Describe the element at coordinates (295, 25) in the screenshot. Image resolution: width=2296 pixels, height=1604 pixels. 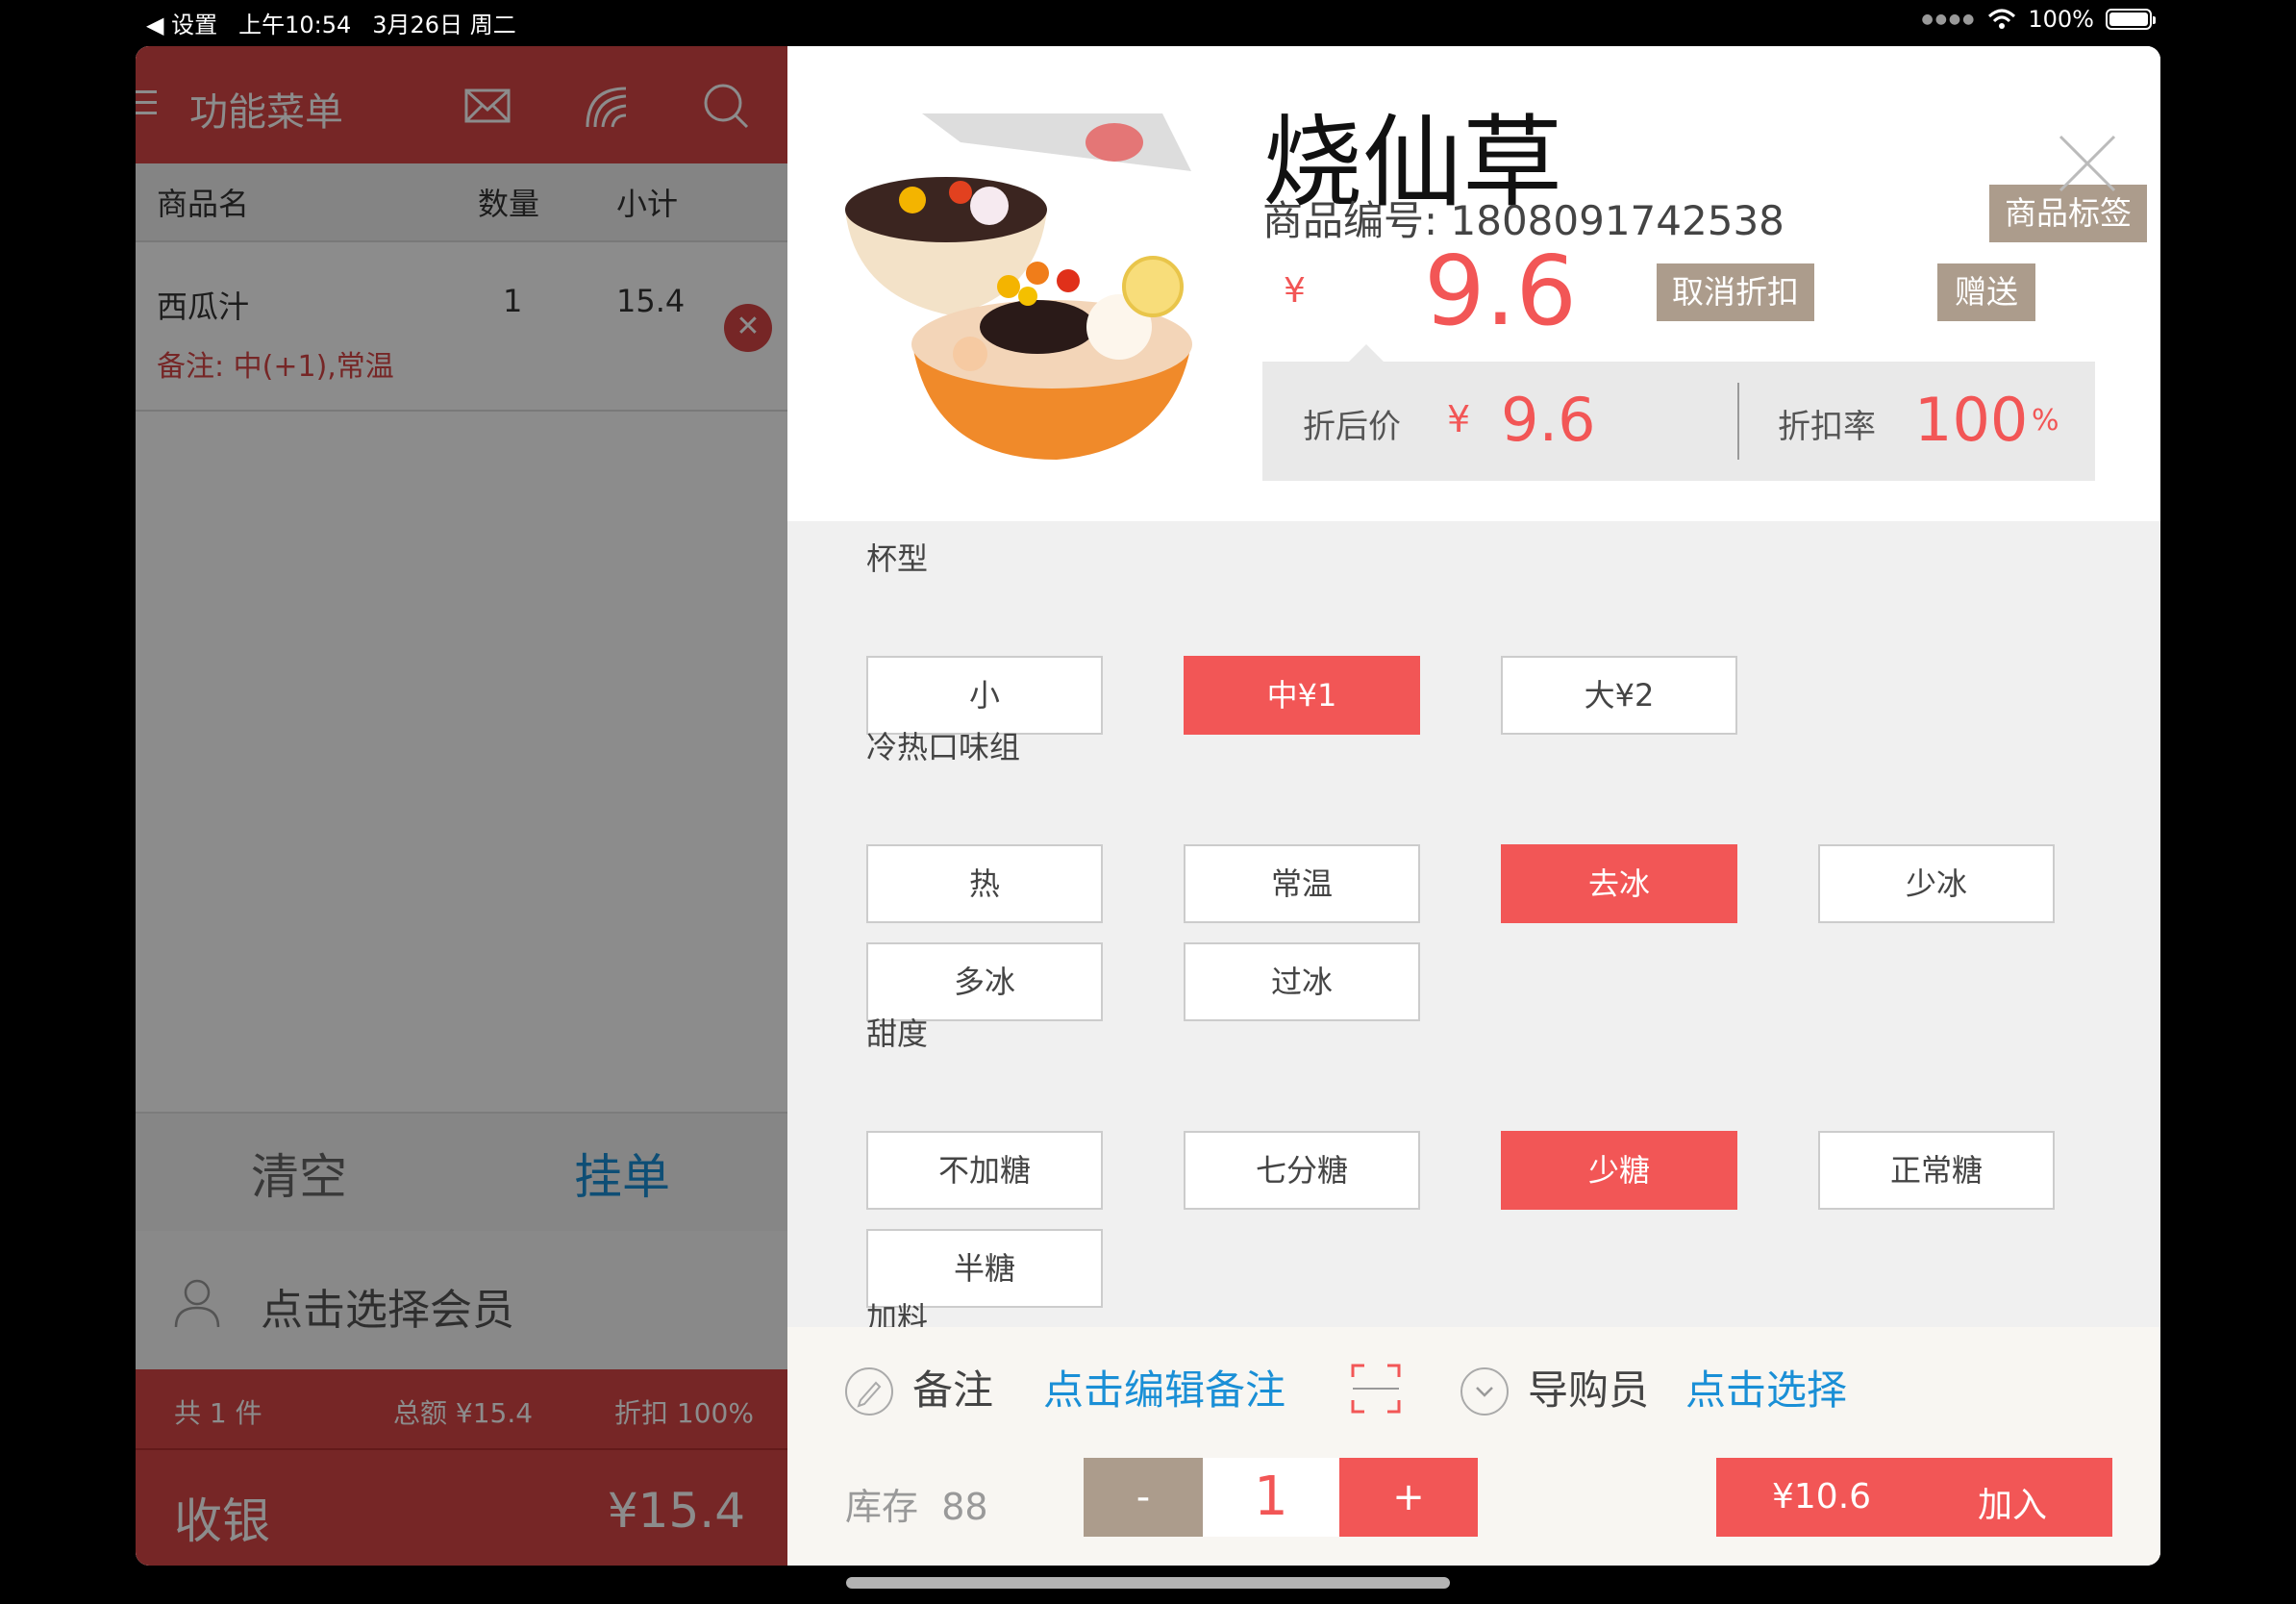
I see `status-time: 上午10:54` at that location.